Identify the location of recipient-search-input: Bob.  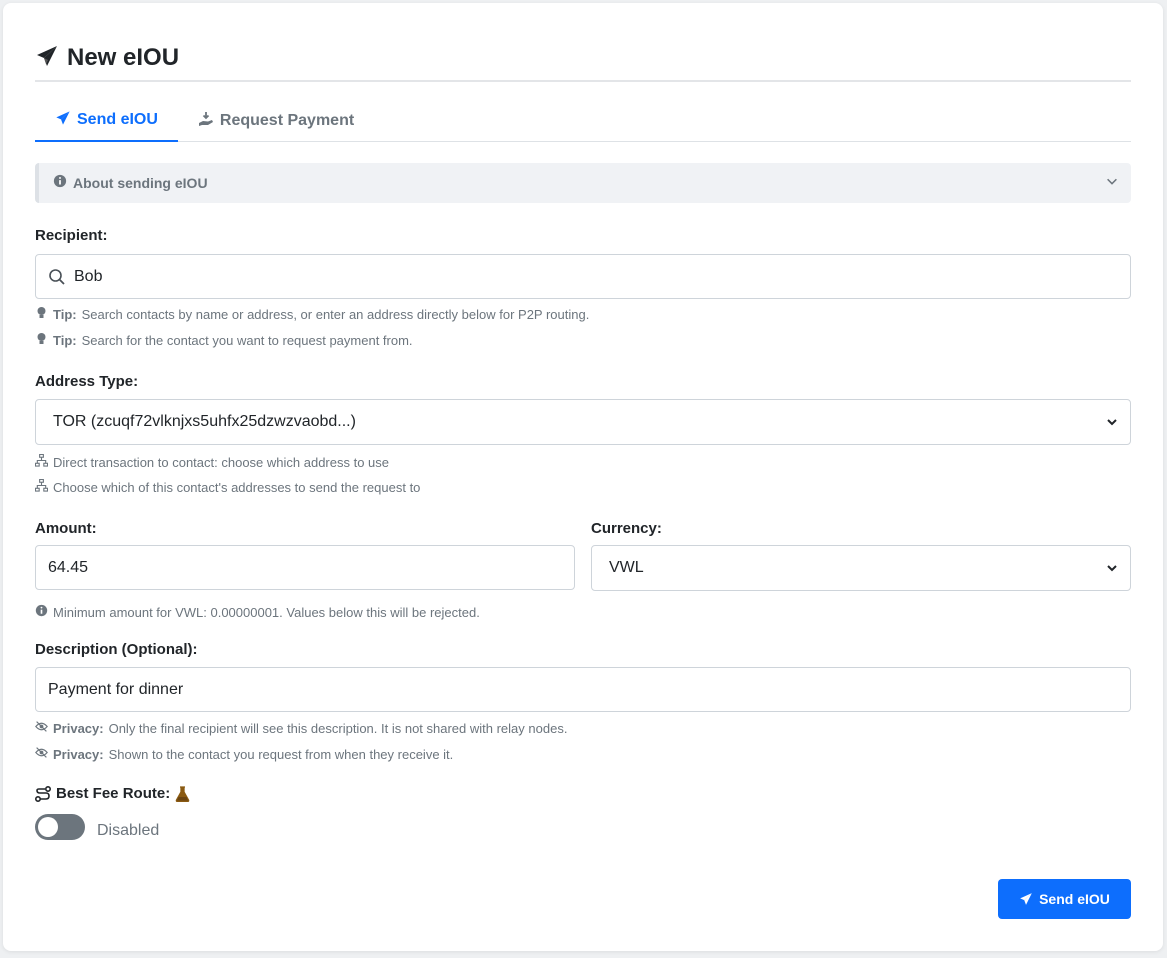
(583, 276).